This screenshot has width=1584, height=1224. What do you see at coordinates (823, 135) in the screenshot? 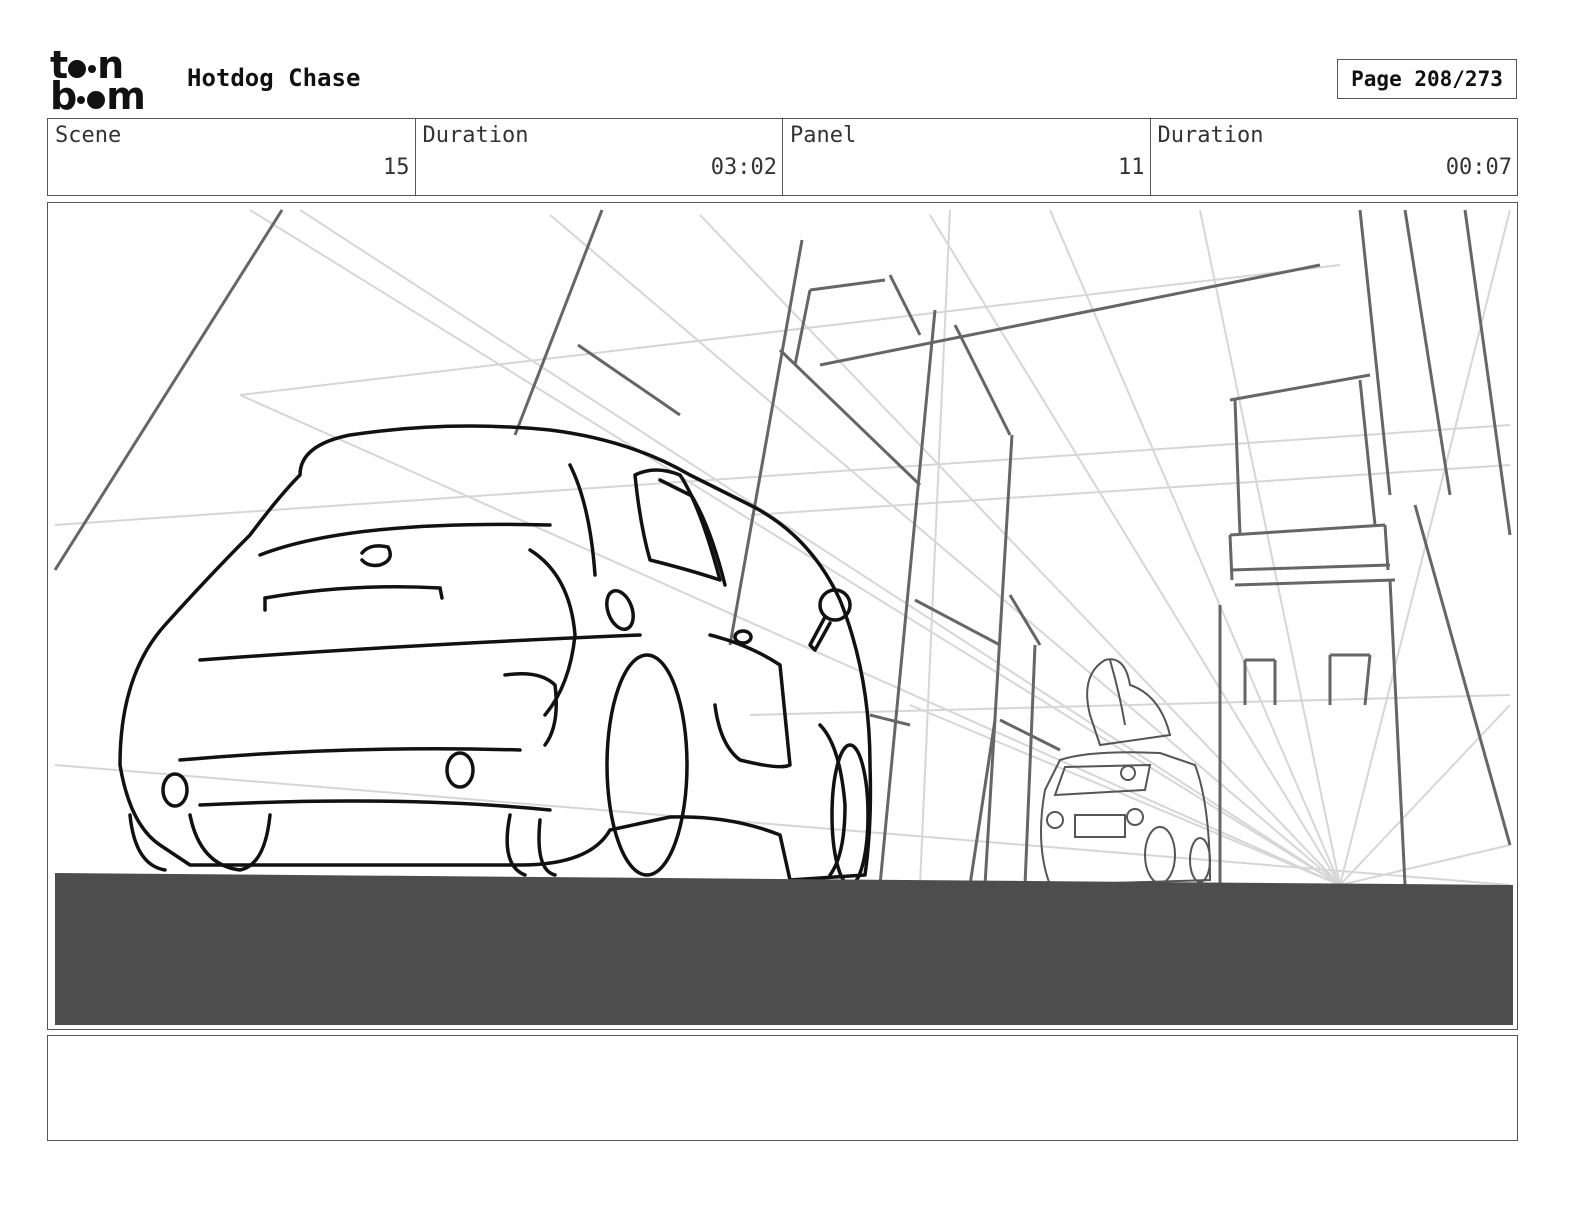
I see `panel-label: Panel` at bounding box center [823, 135].